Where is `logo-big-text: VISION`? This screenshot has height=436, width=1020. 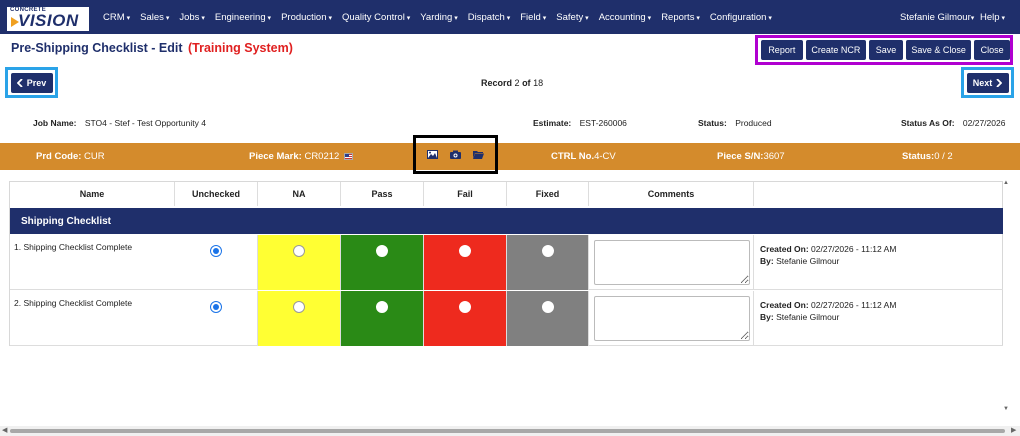
logo-big-text: VISION is located at coordinates (48, 20).